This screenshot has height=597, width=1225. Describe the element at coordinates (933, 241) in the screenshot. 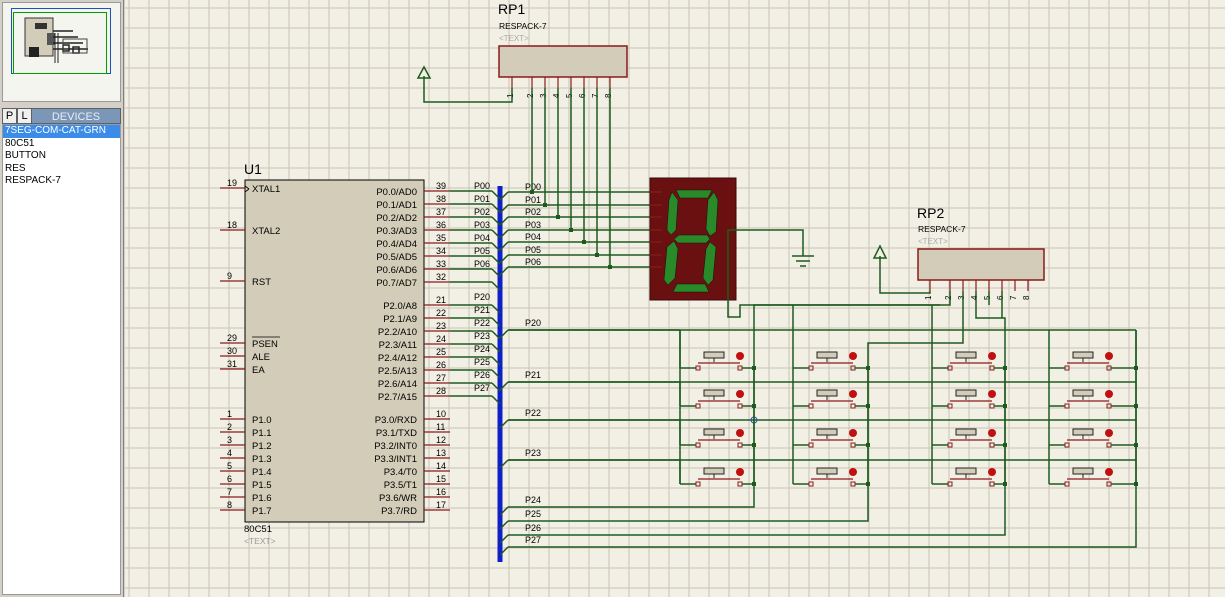

I see `rp2-text-label: <TEXT>` at that location.